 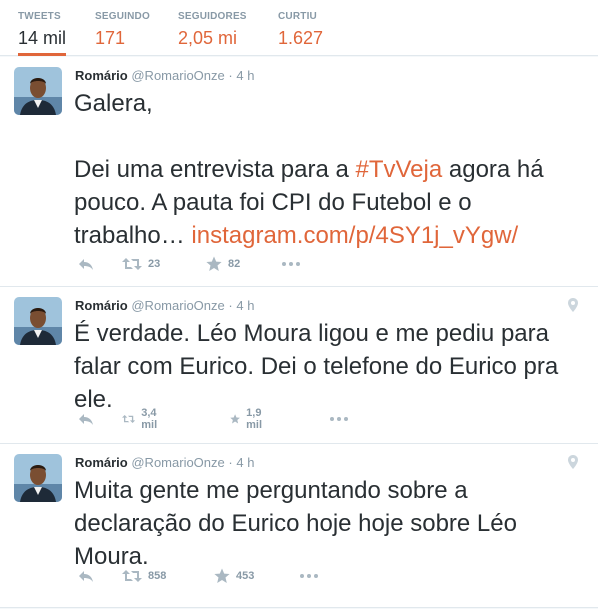 I want to click on hashtag-link: #TvVeja, so click(x=398, y=169).